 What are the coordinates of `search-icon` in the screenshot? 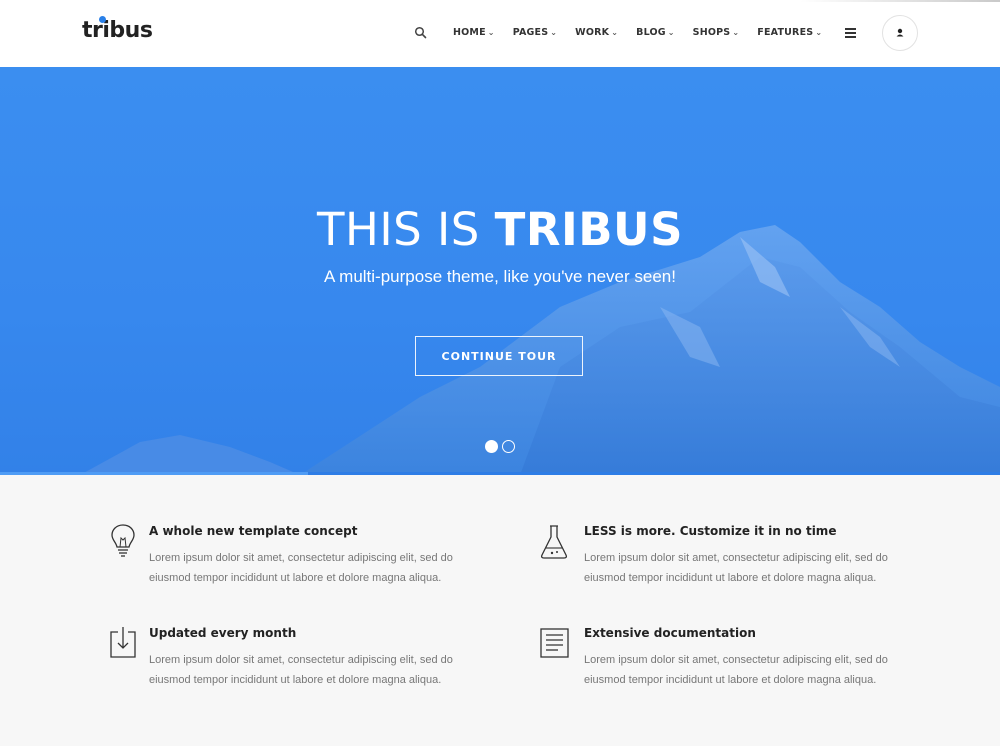 It's located at (421, 33).